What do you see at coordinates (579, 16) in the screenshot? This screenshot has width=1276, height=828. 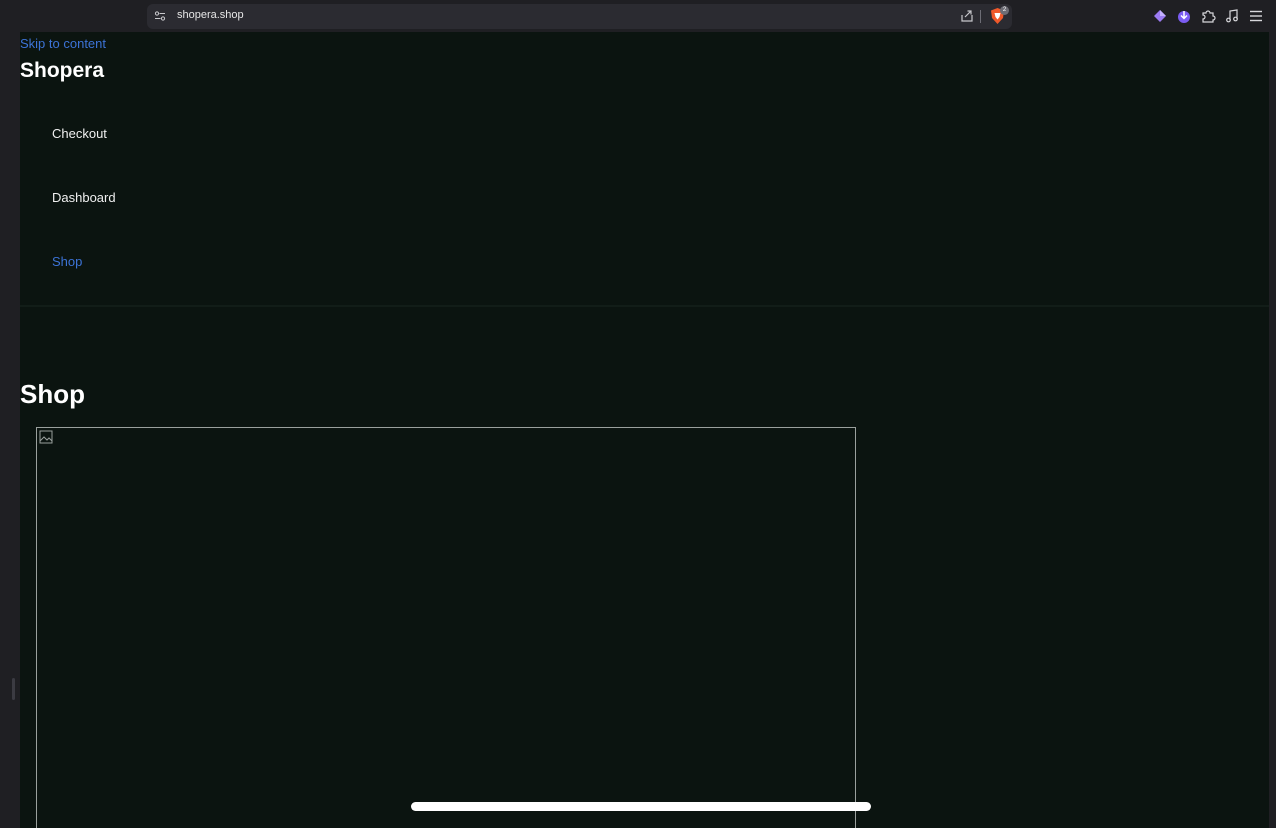 I see `address-bar: shopera.shop 2` at bounding box center [579, 16].